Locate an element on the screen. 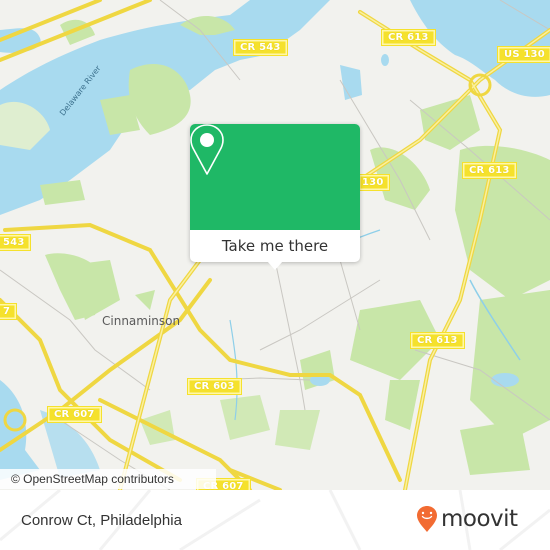 This screenshot has width=550, height=550. road-shield-us130: 130 is located at coordinates (374, 182).